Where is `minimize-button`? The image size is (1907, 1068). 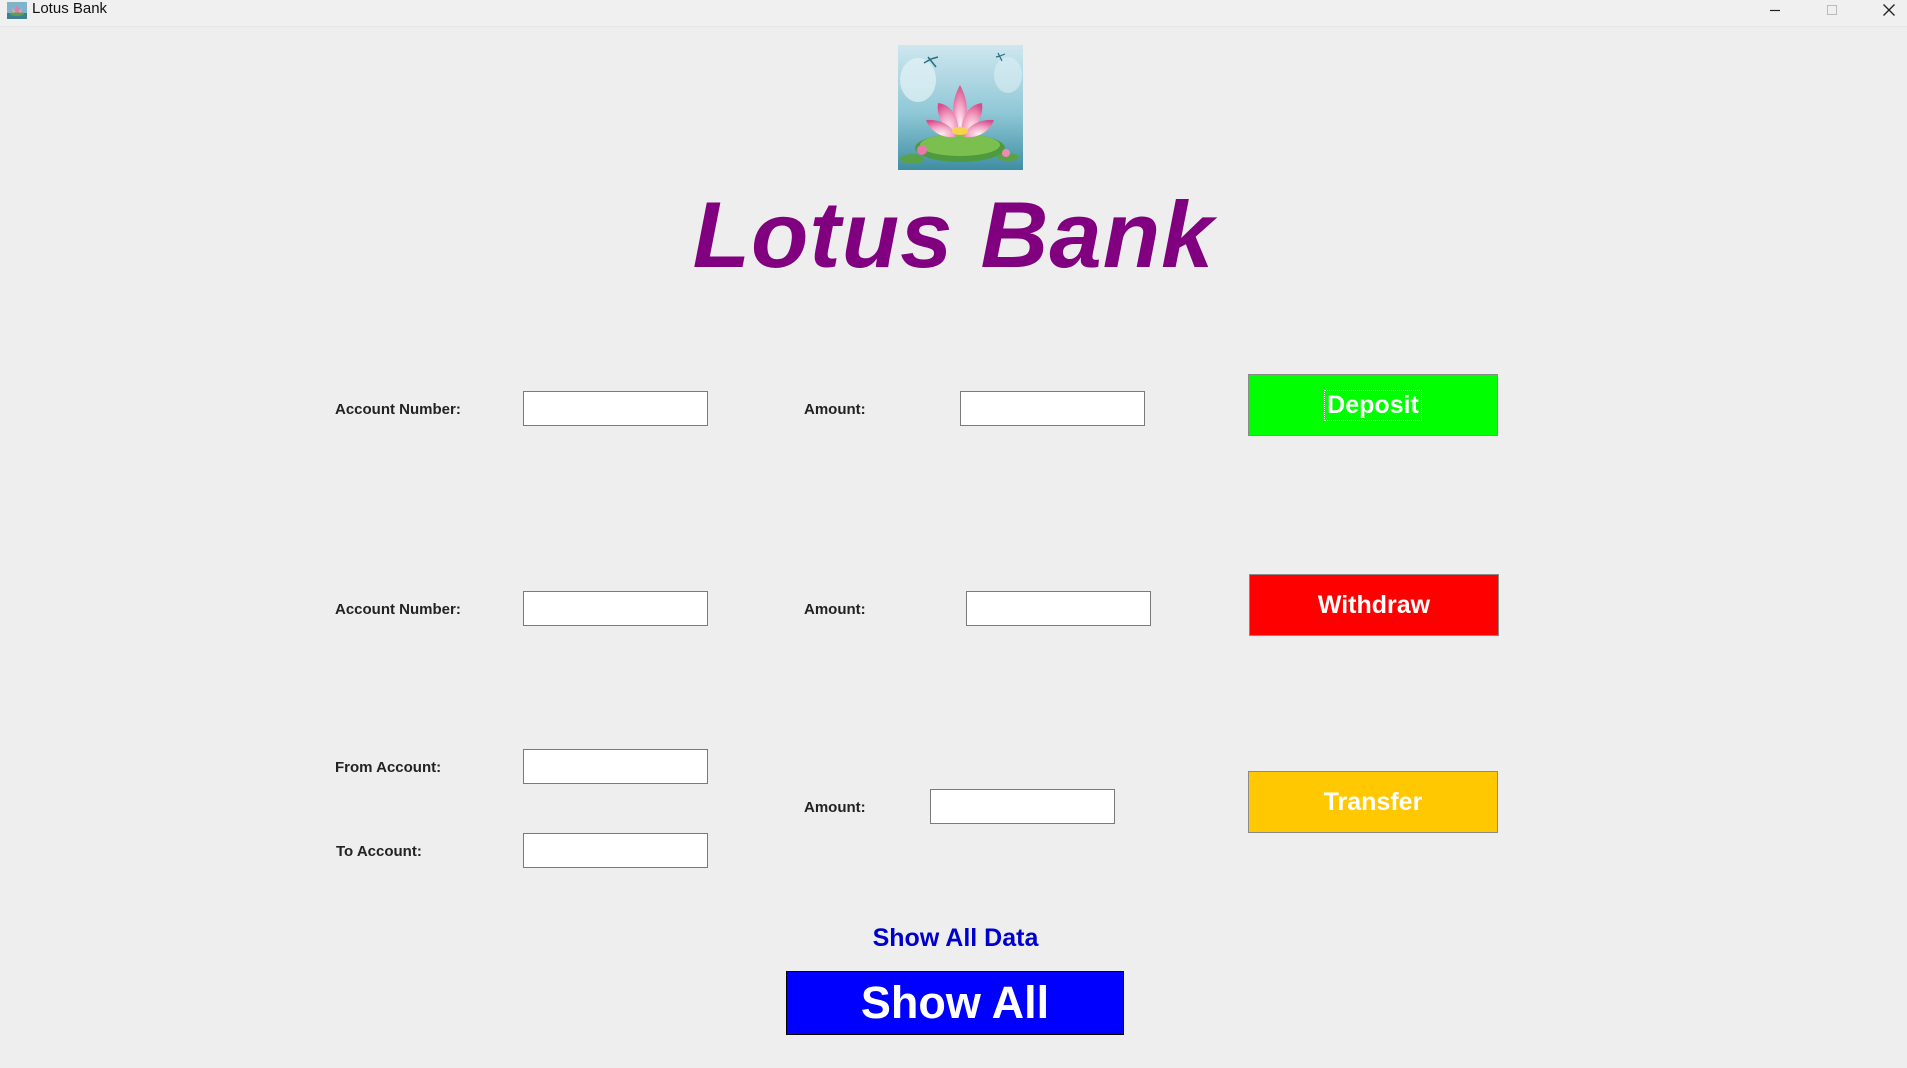
minimize-button is located at coordinates (1775, 10).